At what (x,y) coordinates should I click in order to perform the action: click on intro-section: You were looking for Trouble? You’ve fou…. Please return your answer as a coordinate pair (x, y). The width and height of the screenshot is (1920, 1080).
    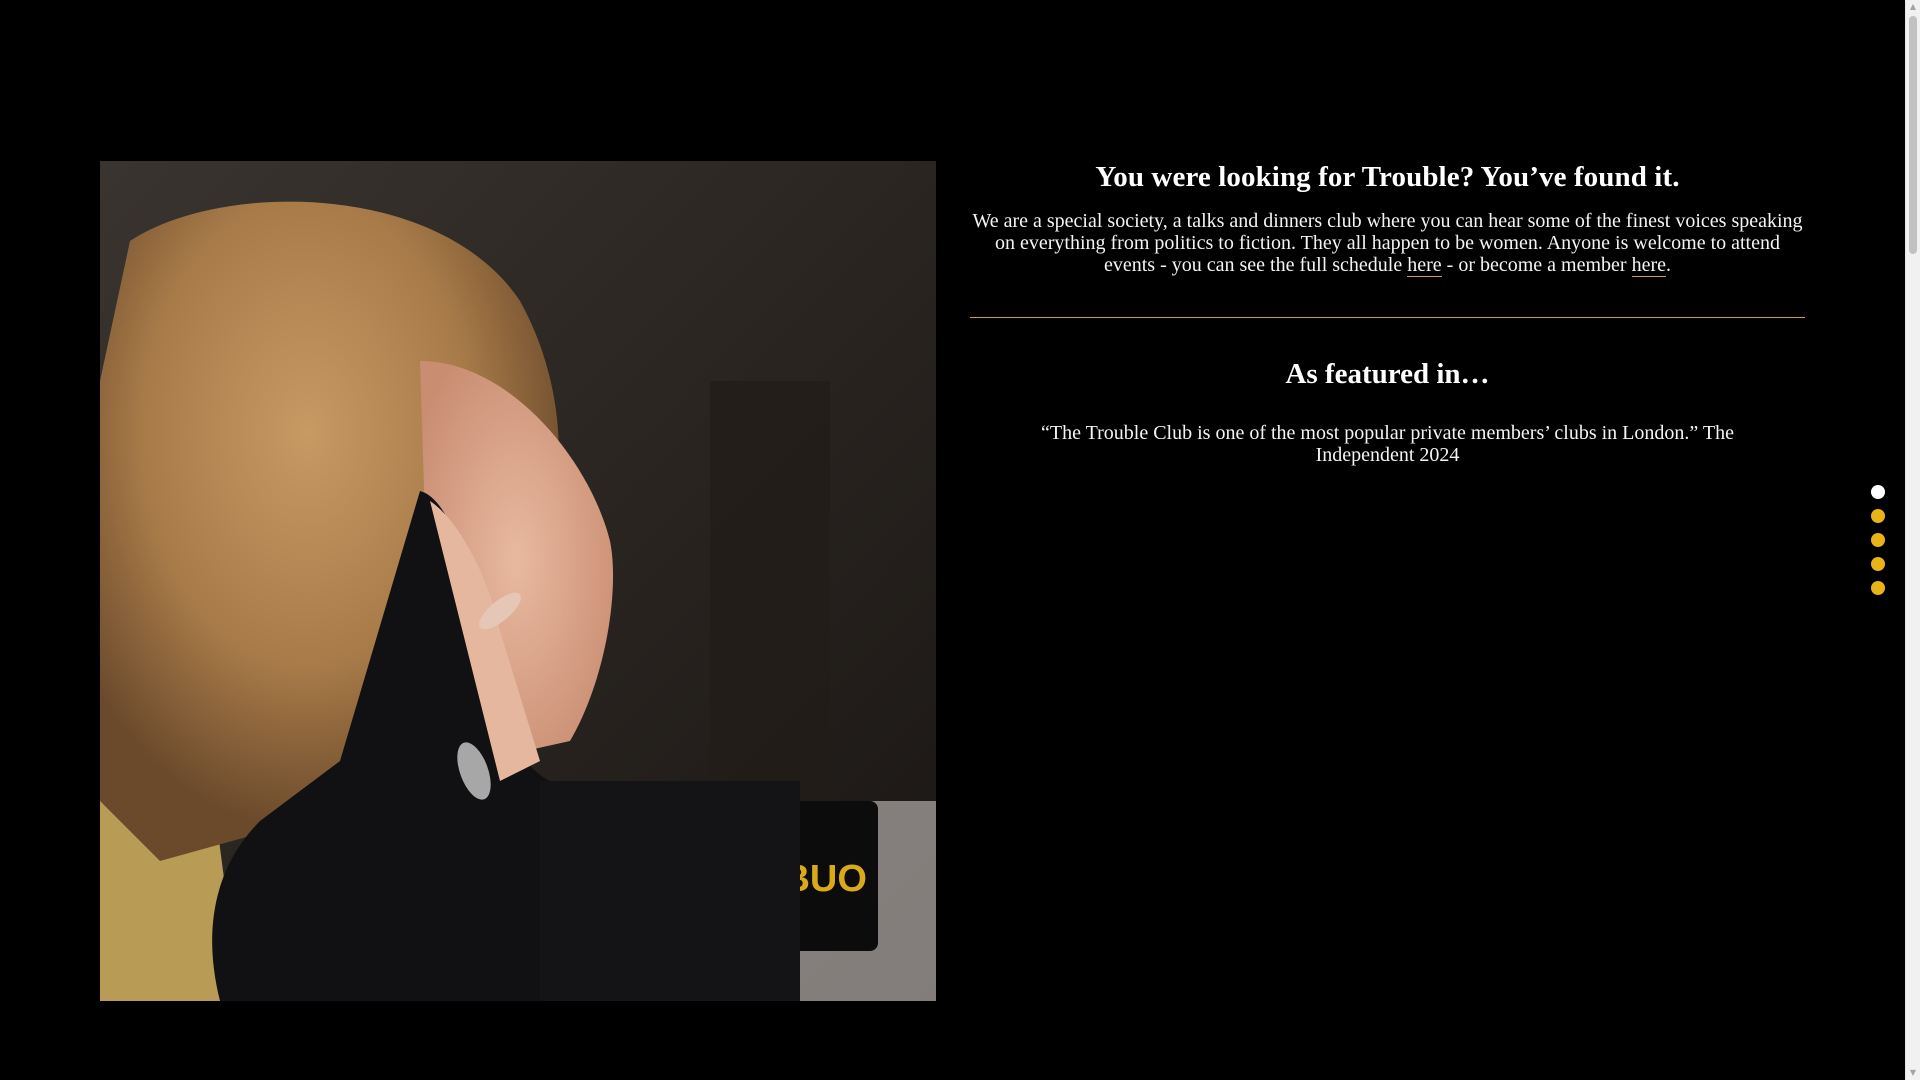
    Looking at the image, I should click on (1387, 312).